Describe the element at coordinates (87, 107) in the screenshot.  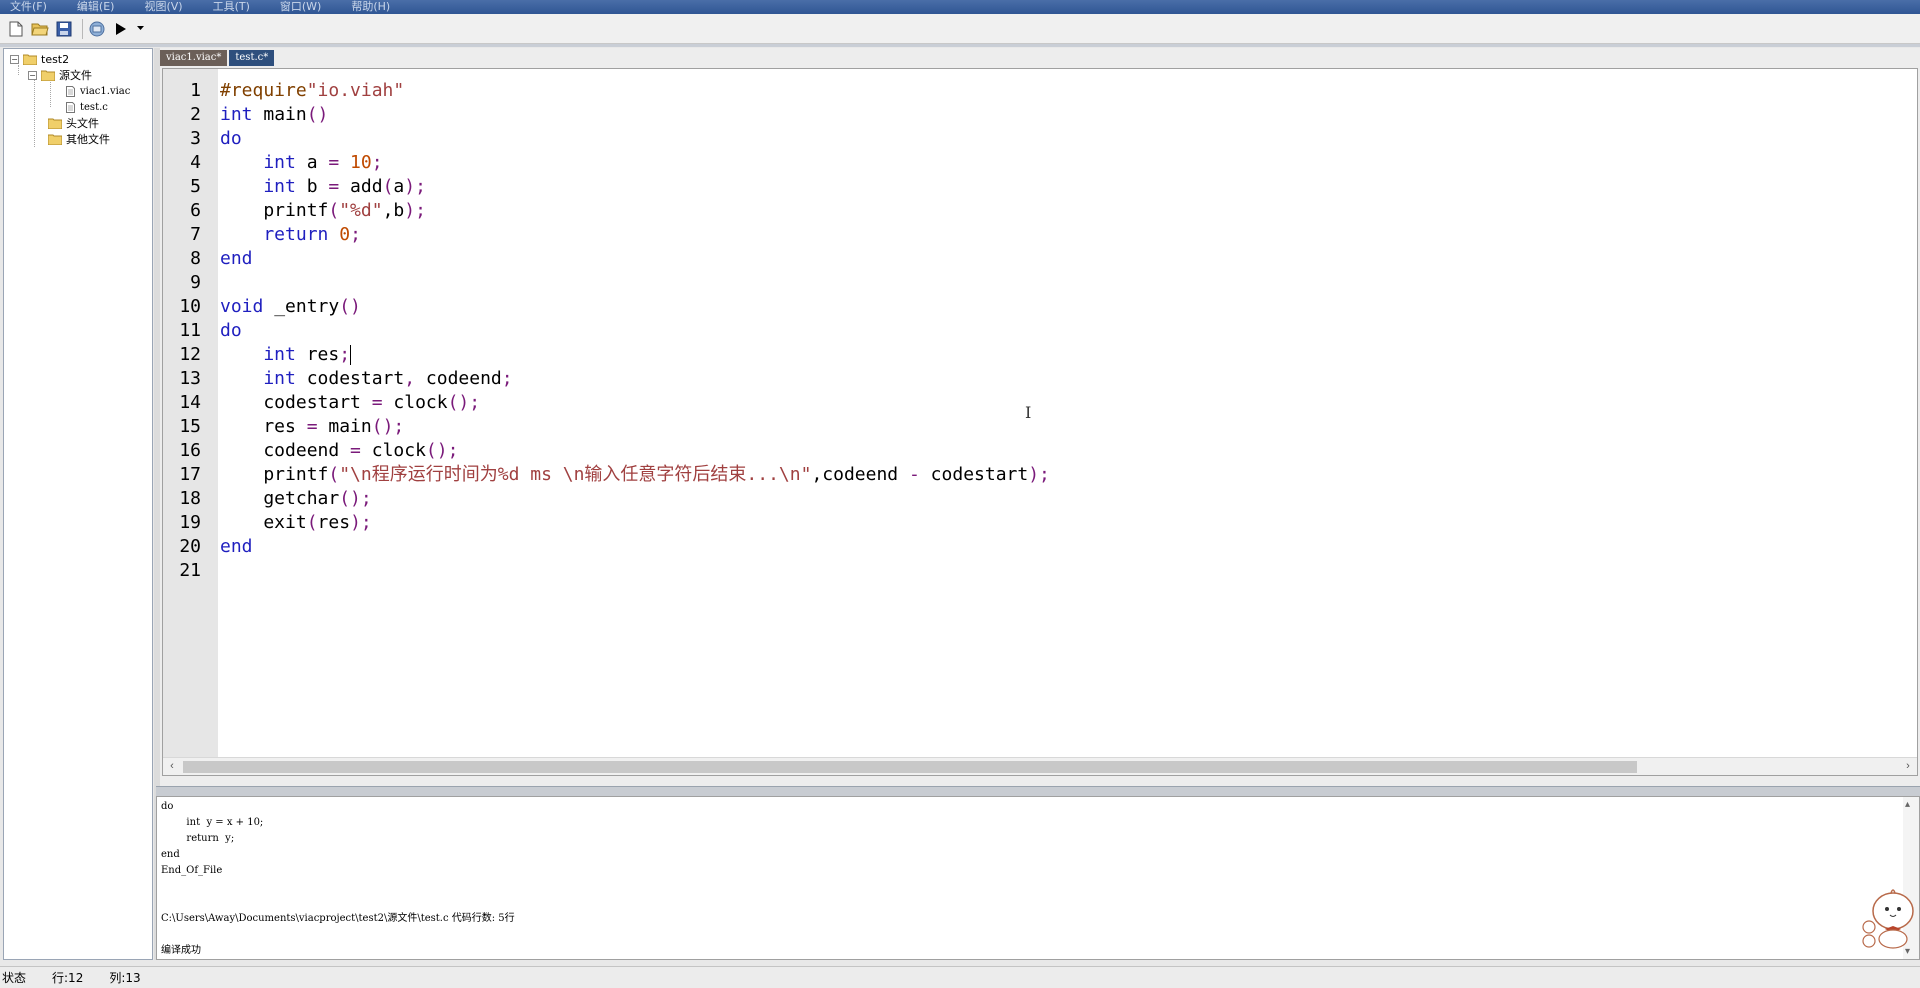
I see `tree-item-file-test: test.c` at that location.